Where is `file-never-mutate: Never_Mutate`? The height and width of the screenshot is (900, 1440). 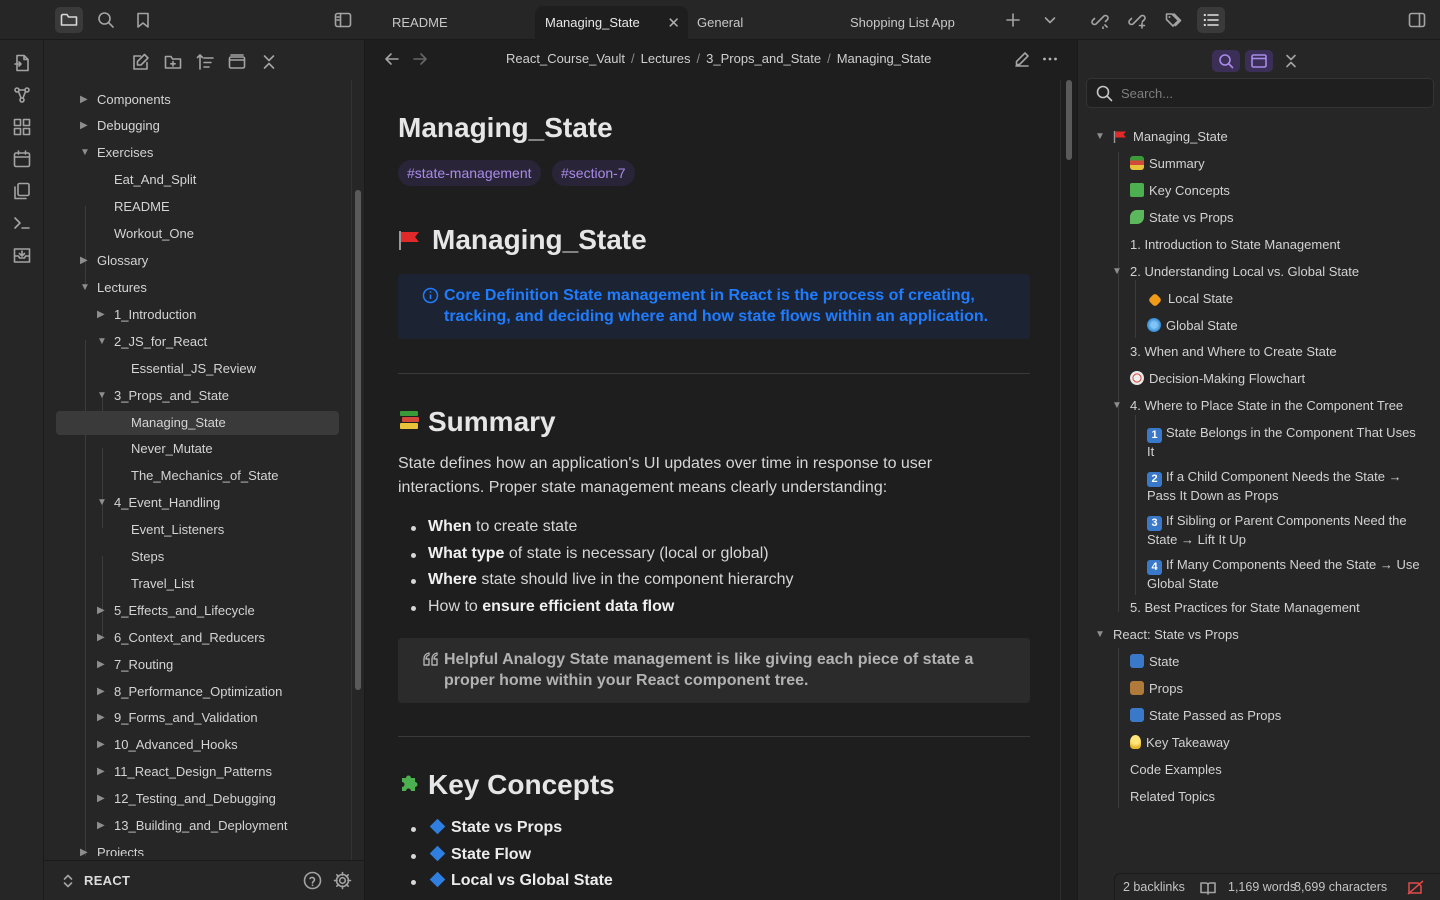
file-never-mutate: Never_Mutate is located at coordinates (172, 449).